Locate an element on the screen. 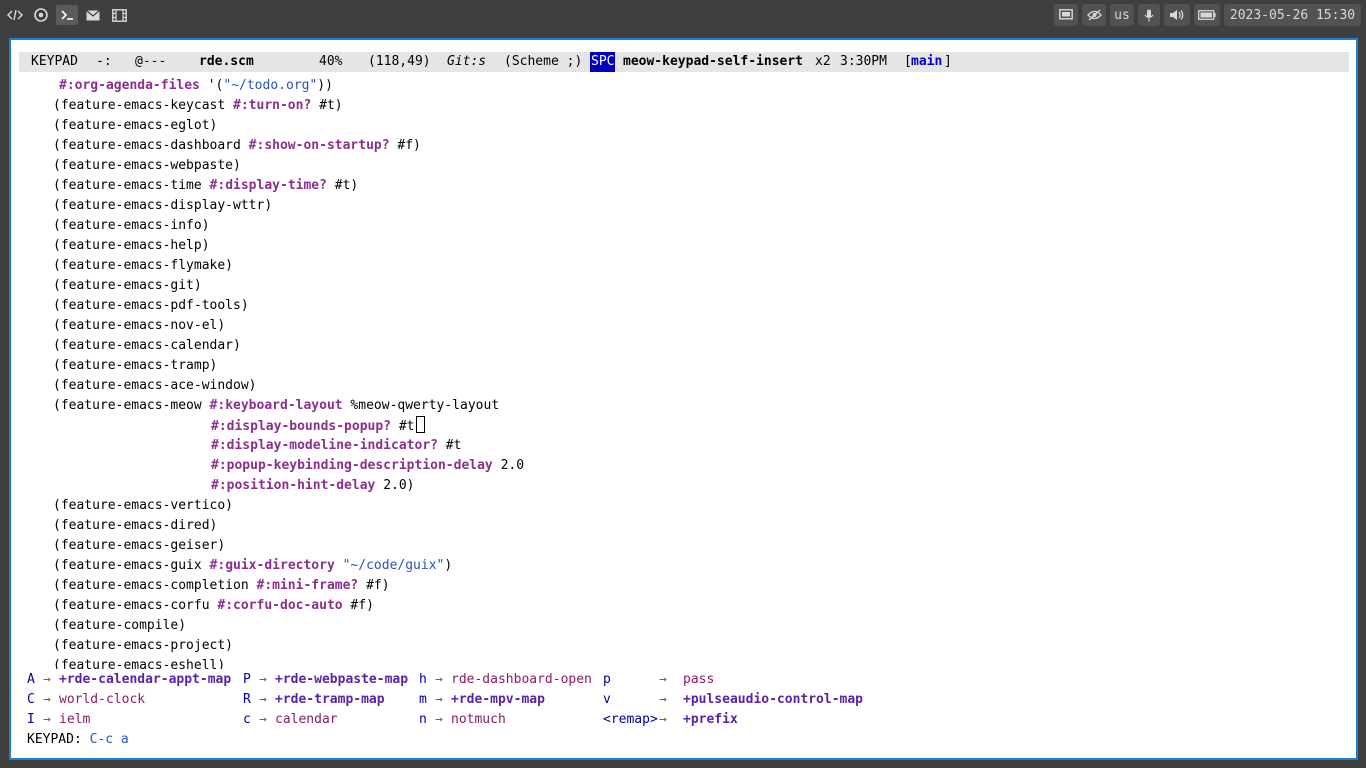 The image size is (1366, 768). code-line: (feature-emacs-eshell) is located at coordinates (139, 662).